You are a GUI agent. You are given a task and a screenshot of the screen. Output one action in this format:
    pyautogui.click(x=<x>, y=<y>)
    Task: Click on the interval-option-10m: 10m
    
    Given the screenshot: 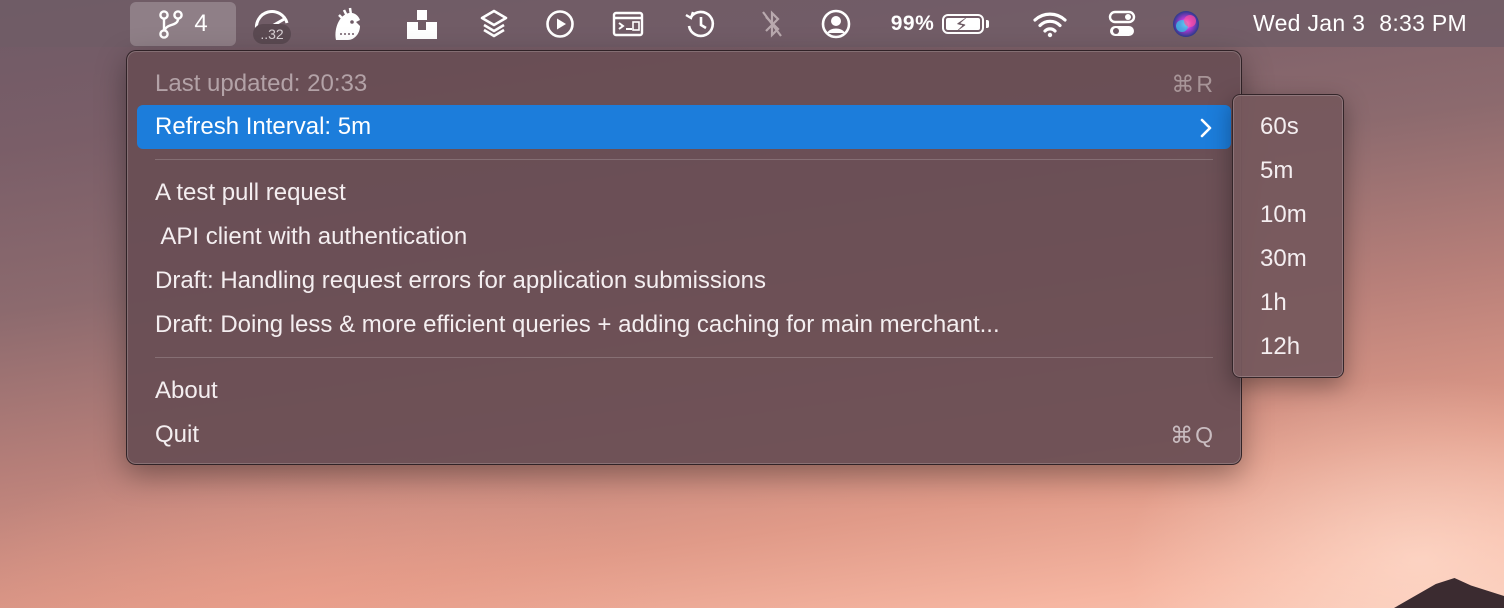 What is the action you would take?
    pyautogui.click(x=1288, y=215)
    